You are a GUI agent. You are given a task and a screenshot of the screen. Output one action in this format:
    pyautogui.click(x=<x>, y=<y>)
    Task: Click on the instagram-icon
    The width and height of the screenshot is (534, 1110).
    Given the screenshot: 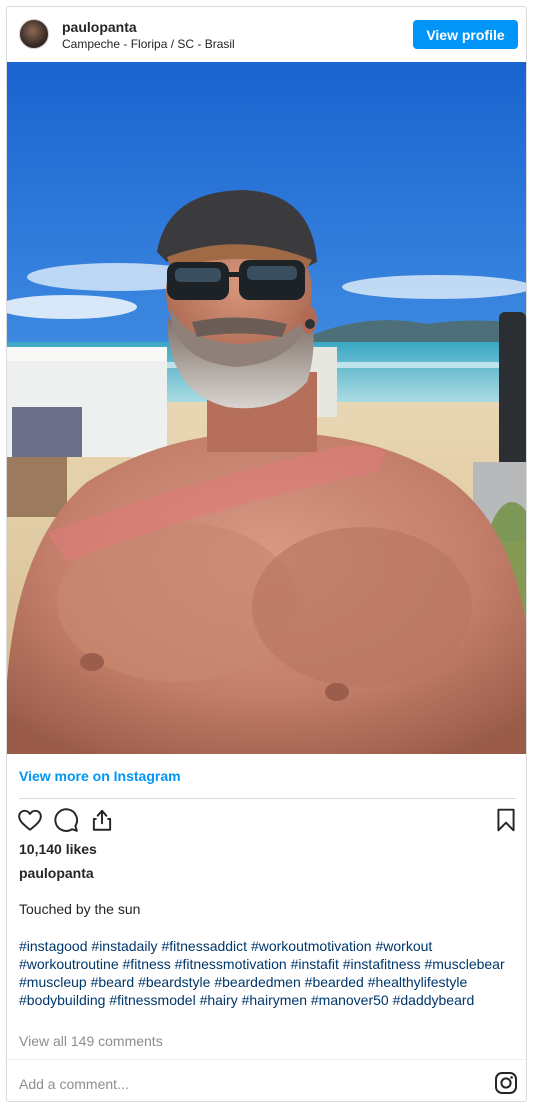 What is the action you would take?
    pyautogui.click(x=506, y=1083)
    